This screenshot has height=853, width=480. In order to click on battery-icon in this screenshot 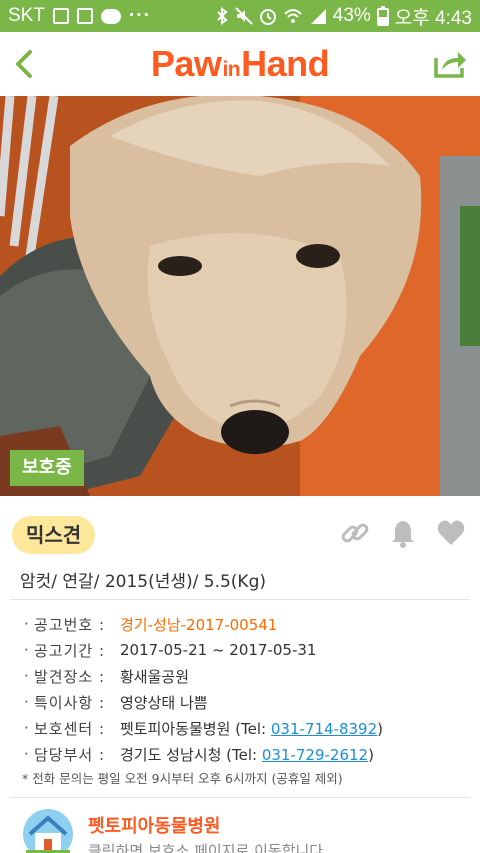, I will do `click(382, 16)`.